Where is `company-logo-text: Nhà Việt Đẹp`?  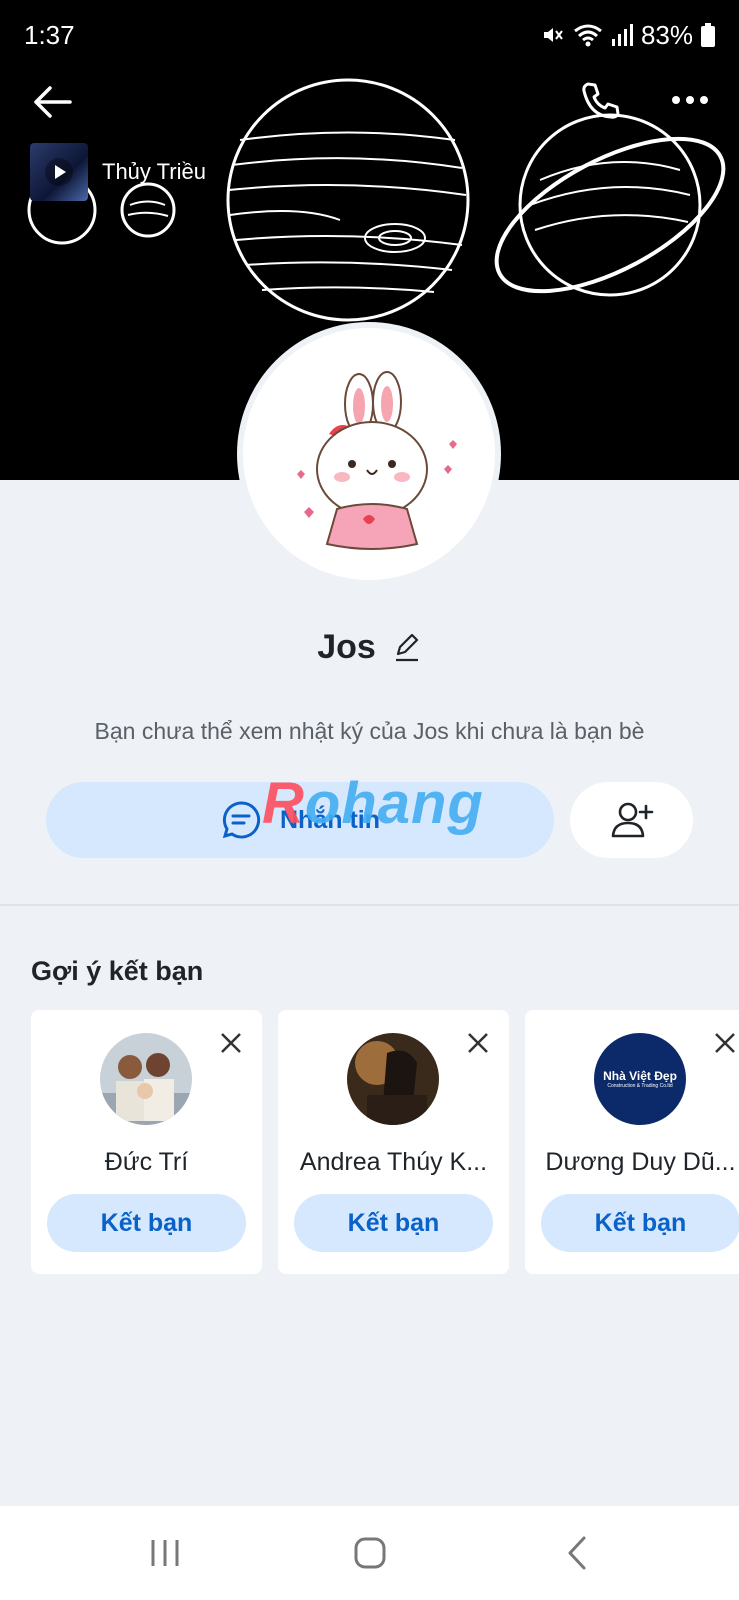 company-logo-text: Nhà Việt Đẹp is located at coordinates (640, 1076).